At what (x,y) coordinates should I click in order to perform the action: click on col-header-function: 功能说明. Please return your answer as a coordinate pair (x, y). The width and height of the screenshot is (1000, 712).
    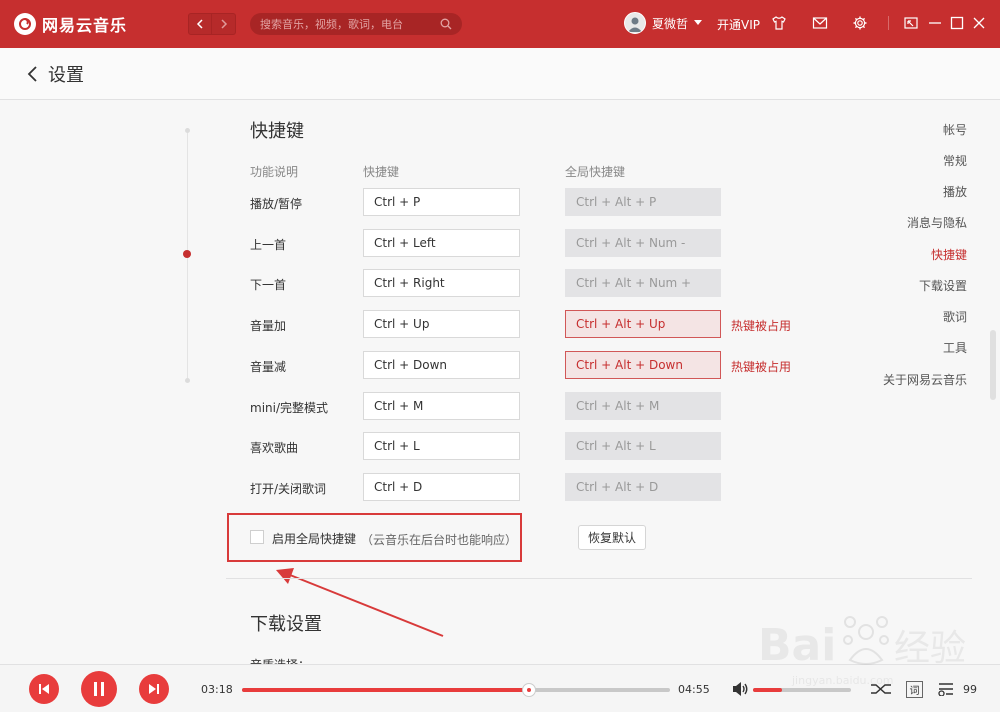
    Looking at the image, I should click on (274, 172).